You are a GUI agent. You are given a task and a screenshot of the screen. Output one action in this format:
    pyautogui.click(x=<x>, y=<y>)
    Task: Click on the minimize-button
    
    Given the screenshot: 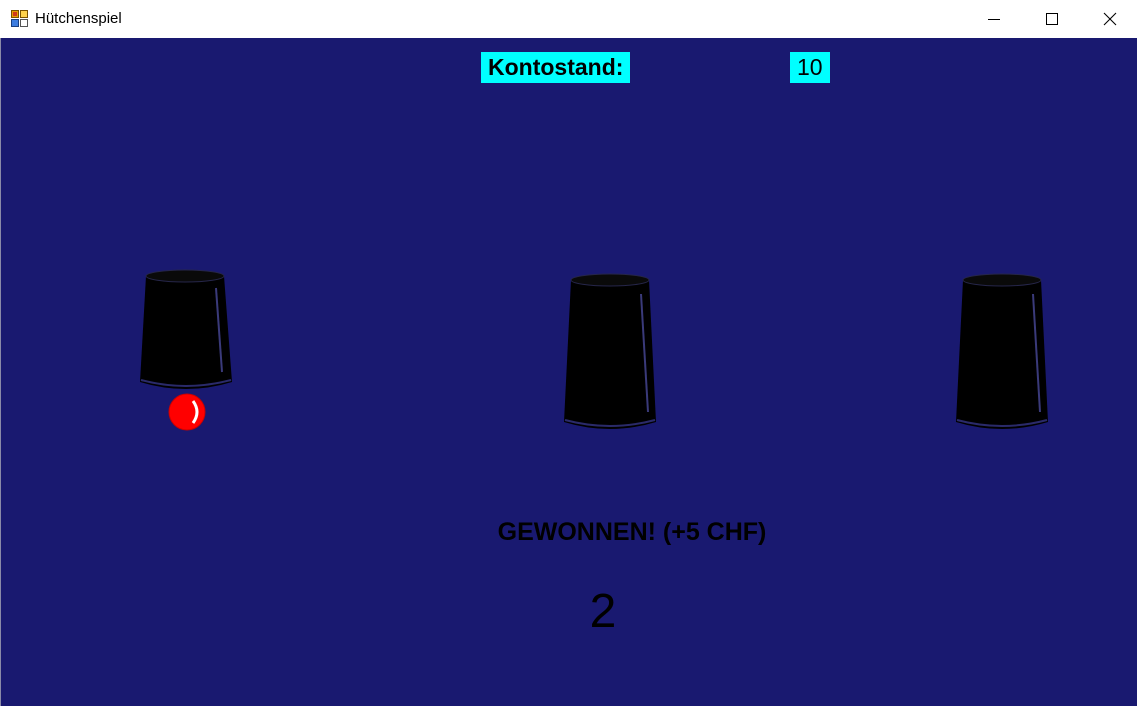 What is the action you would take?
    pyautogui.click(x=994, y=19)
    